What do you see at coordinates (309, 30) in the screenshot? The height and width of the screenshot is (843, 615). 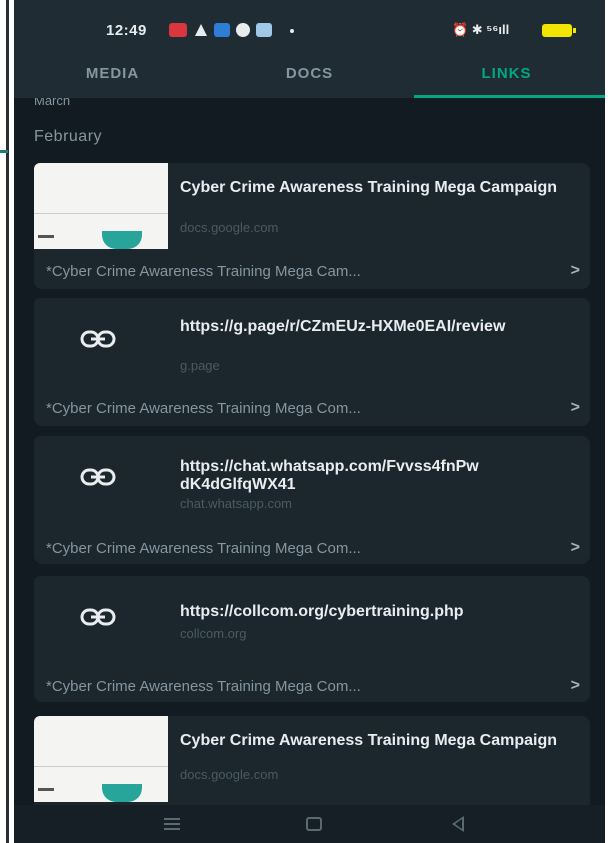 I see `status-bar: 12:49 ⏰ ✱ ⁵⁶ıll` at bounding box center [309, 30].